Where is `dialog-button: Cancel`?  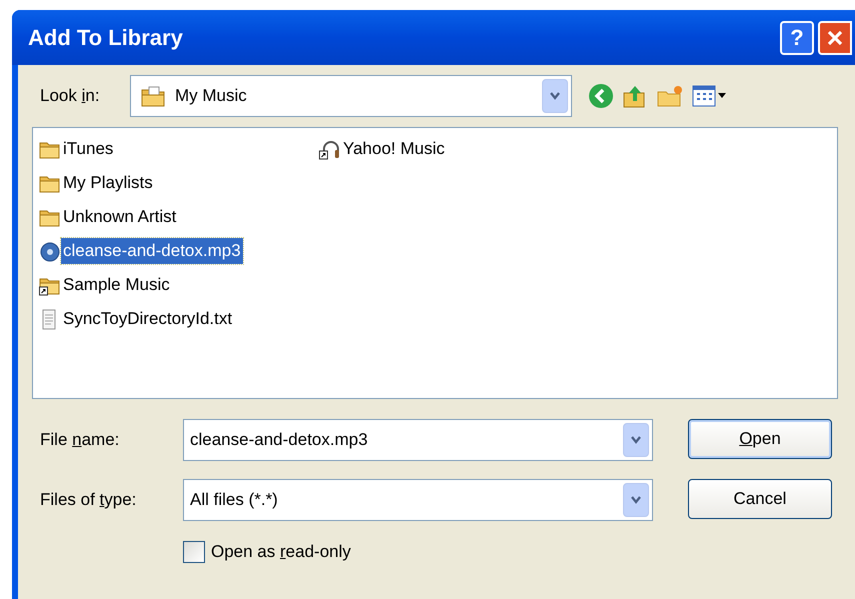
dialog-button: Cancel is located at coordinates (760, 499).